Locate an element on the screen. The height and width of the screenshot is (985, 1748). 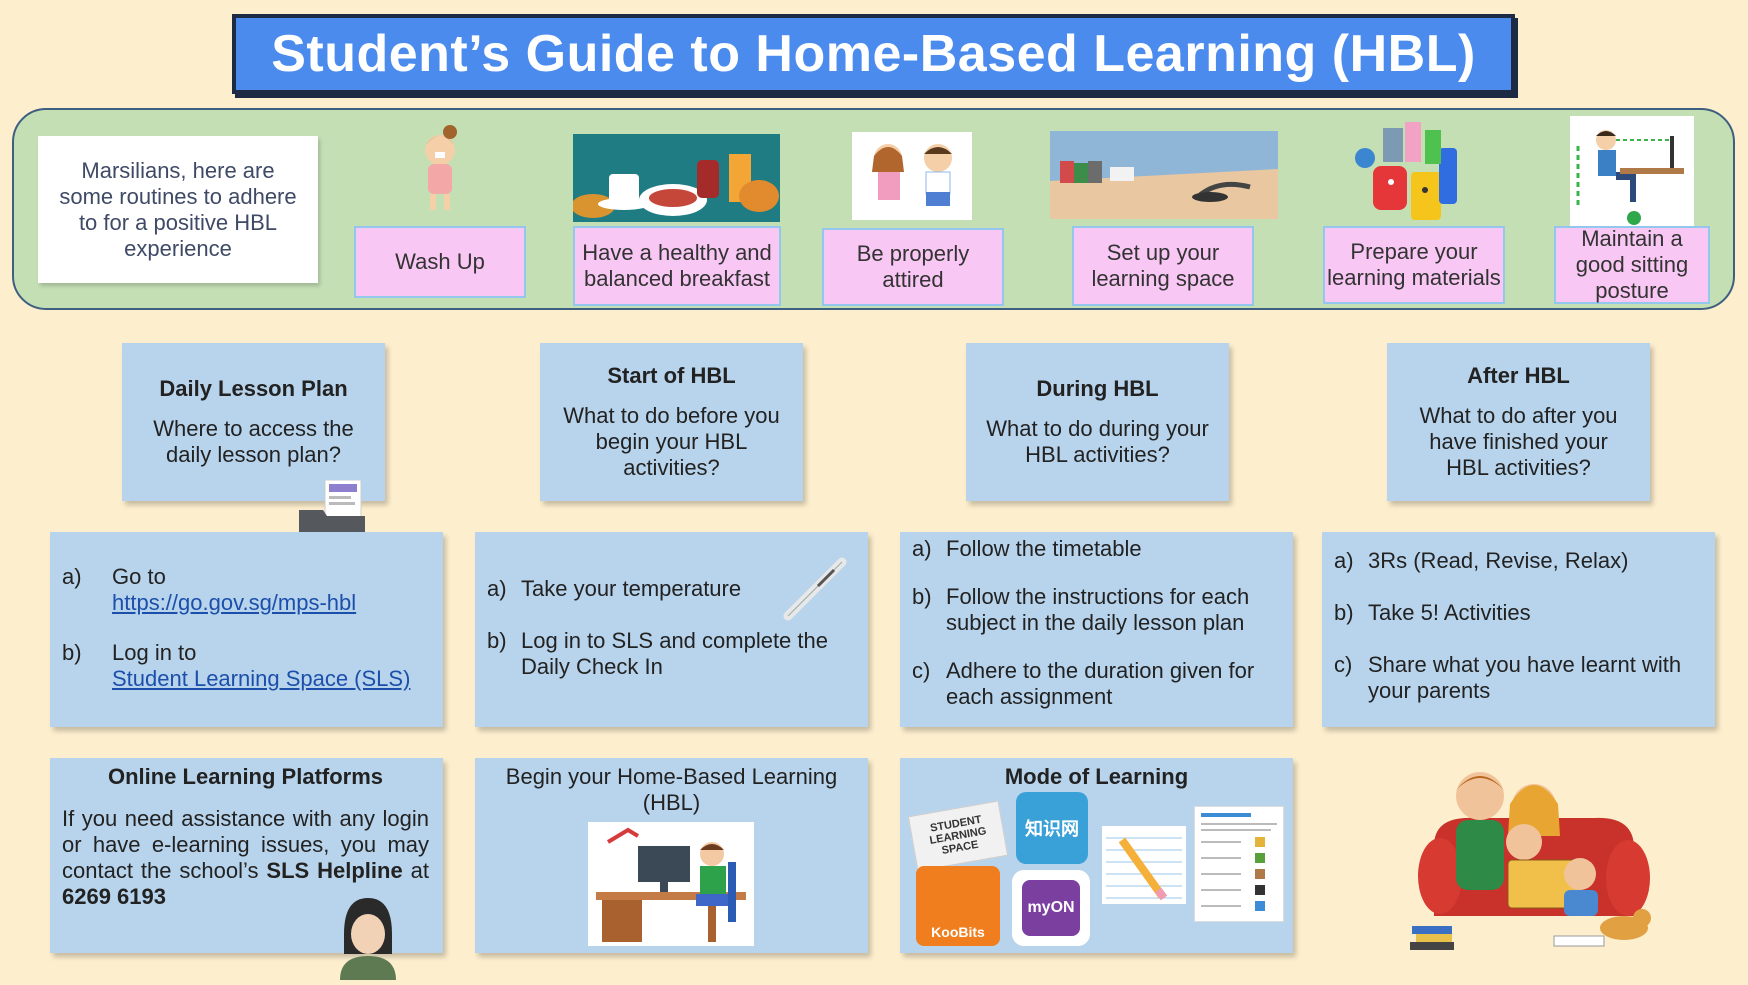
list-item: a) Follow the timetable is located at coordinates (1095, 549).